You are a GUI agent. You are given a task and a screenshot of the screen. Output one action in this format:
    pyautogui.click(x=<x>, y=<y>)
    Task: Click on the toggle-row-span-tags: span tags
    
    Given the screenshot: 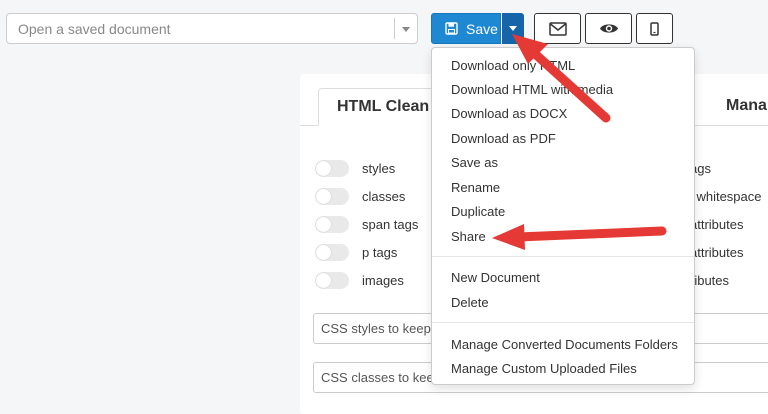 What is the action you would take?
    pyautogui.click(x=366, y=224)
    